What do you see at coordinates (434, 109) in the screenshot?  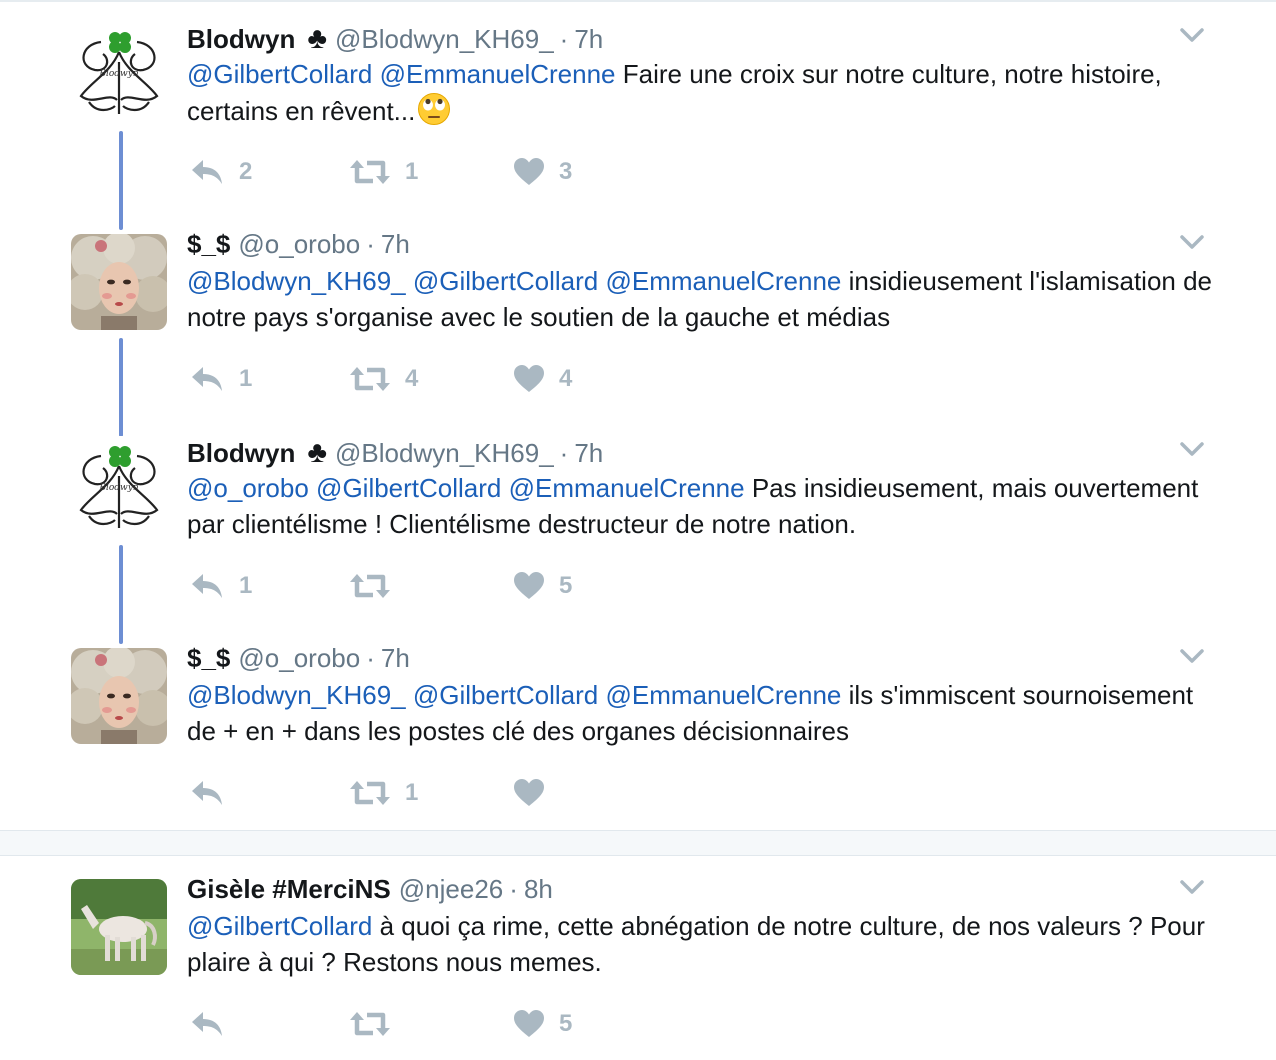 I see `face-with-rolling-eyes-icon` at bounding box center [434, 109].